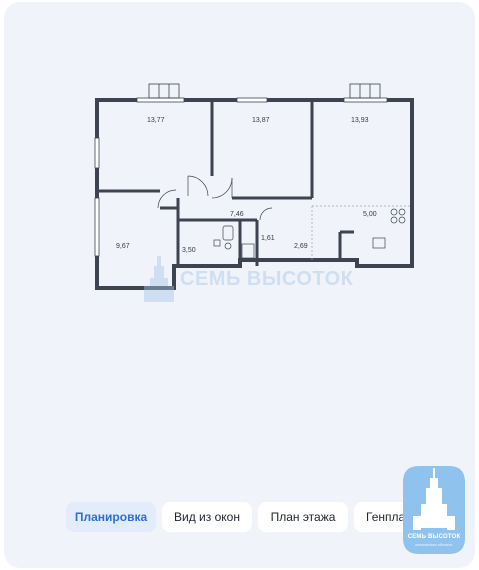 The image size is (479, 570). What do you see at coordinates (434, 510) in the screenshot?
I see `brand-logo: СЕМЬ ВЫСОТОК московская область` at bounding box center [434, 510].